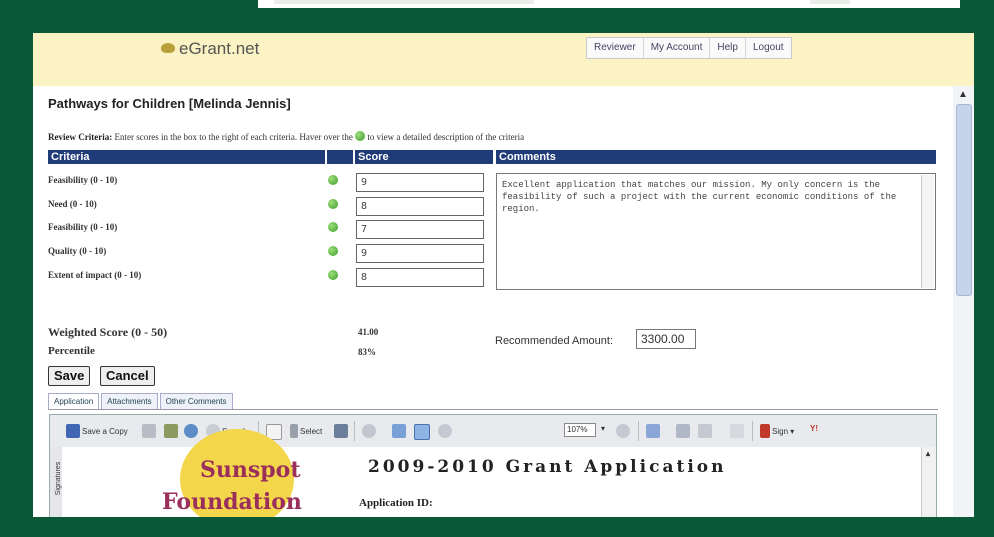 The width and height of the screenshot is (994, 537). I want to click on comment-icon, so click(683, 431).